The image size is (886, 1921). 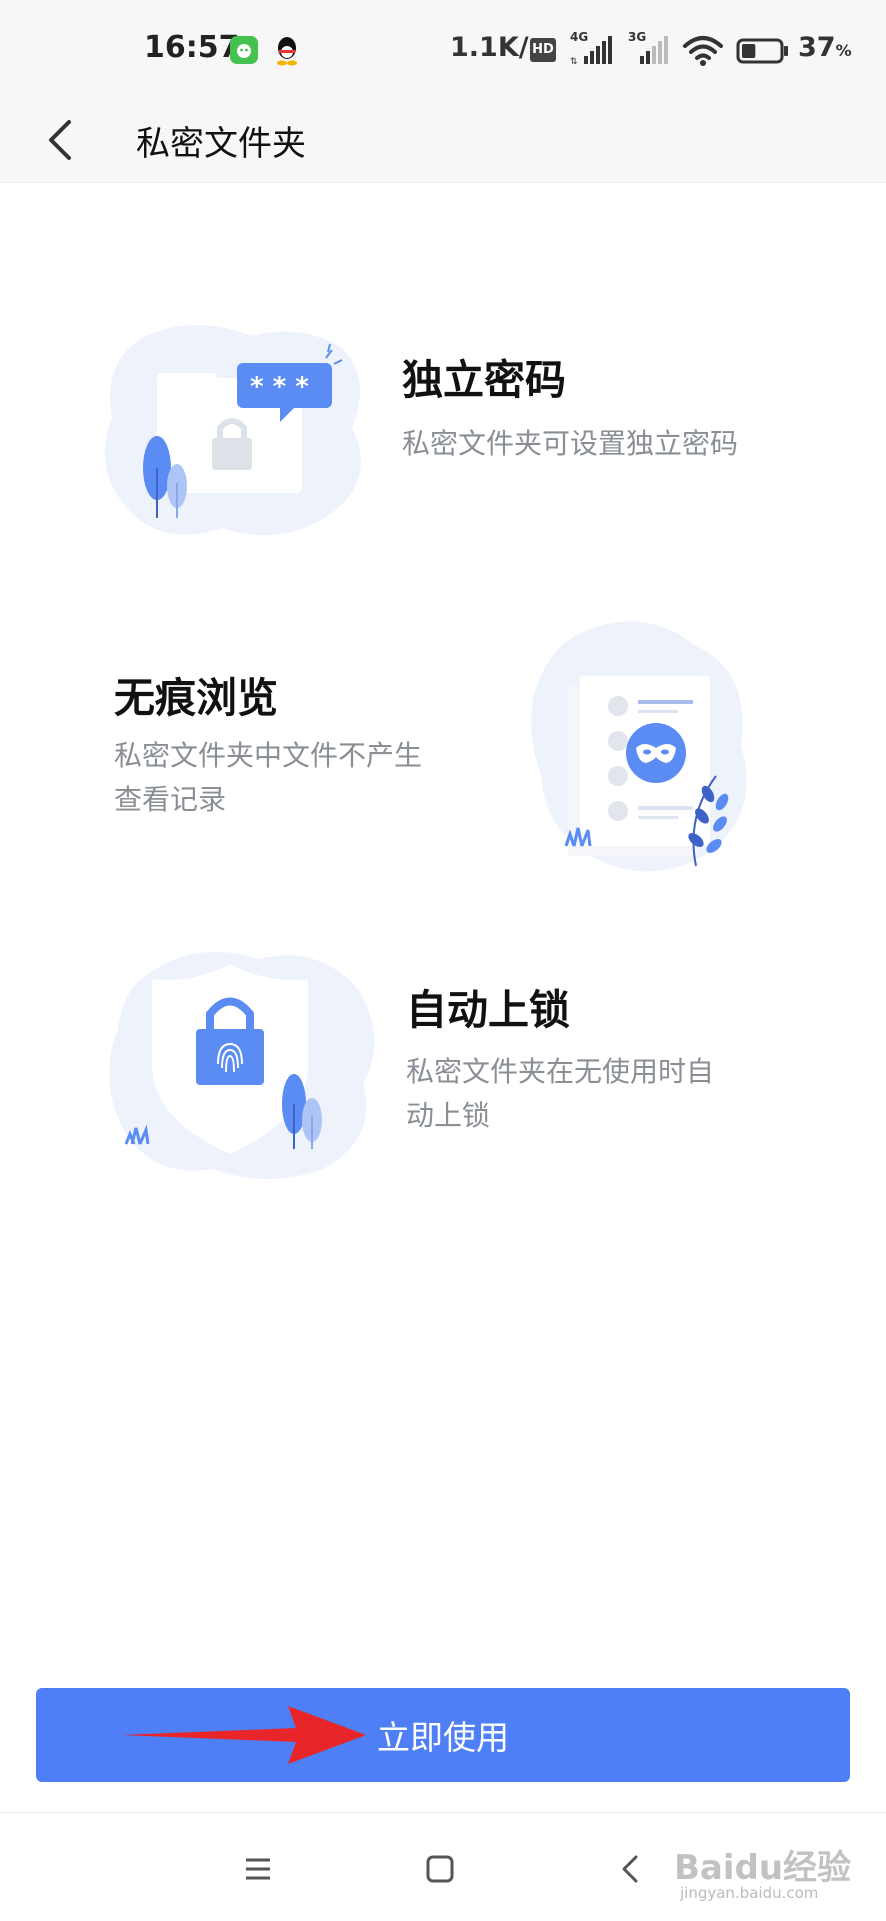 I want to click on wifi-icon, so click(x=703, y=51).